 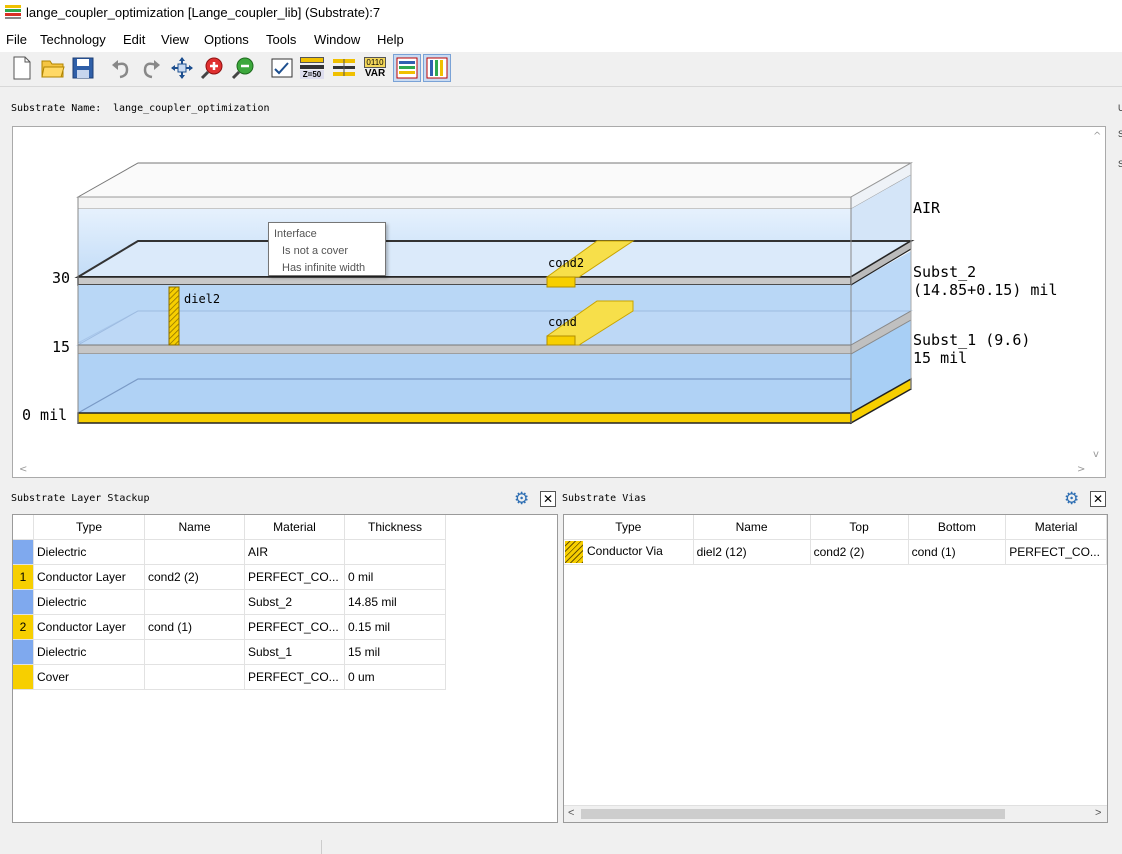 I want to click on stackup-cell-thickness: 14.85 mil, so click(x=395, y=602).